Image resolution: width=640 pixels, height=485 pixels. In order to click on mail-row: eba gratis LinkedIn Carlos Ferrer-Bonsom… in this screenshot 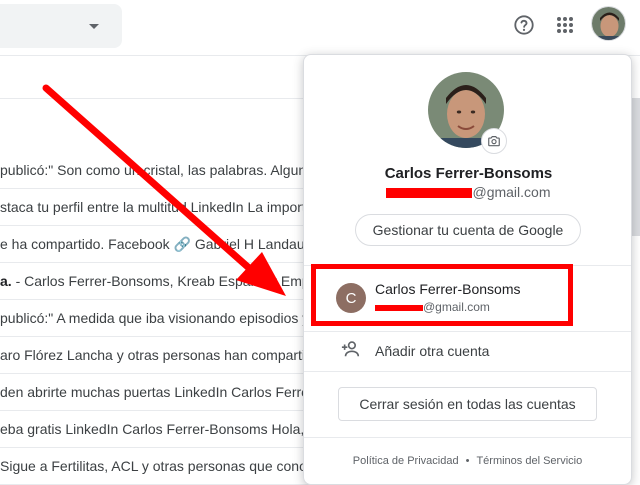, I will do `click(165, 429)`.